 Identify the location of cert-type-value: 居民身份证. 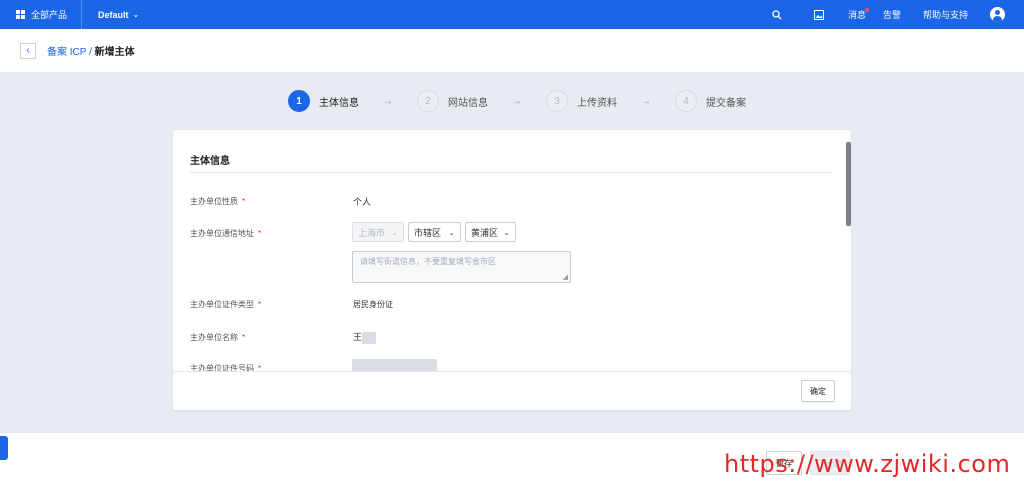
(373, 304).